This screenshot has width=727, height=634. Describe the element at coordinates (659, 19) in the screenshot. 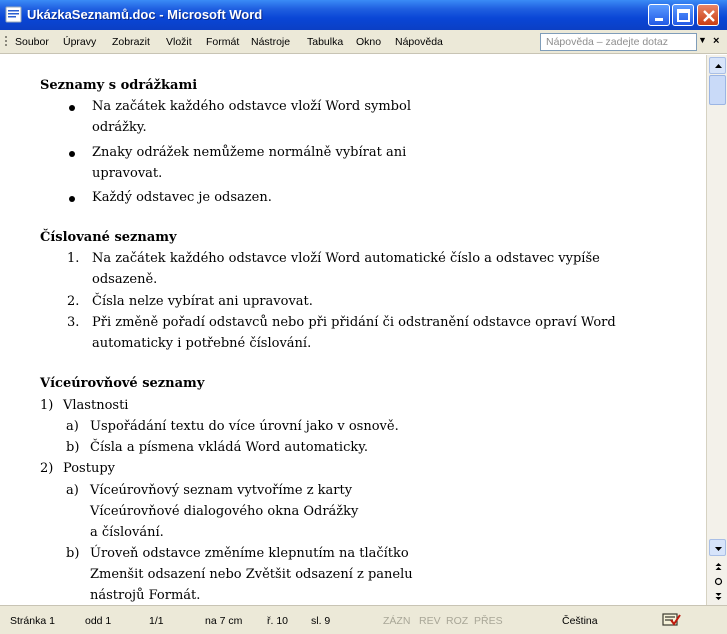

I see `minimize-icon` at that location.